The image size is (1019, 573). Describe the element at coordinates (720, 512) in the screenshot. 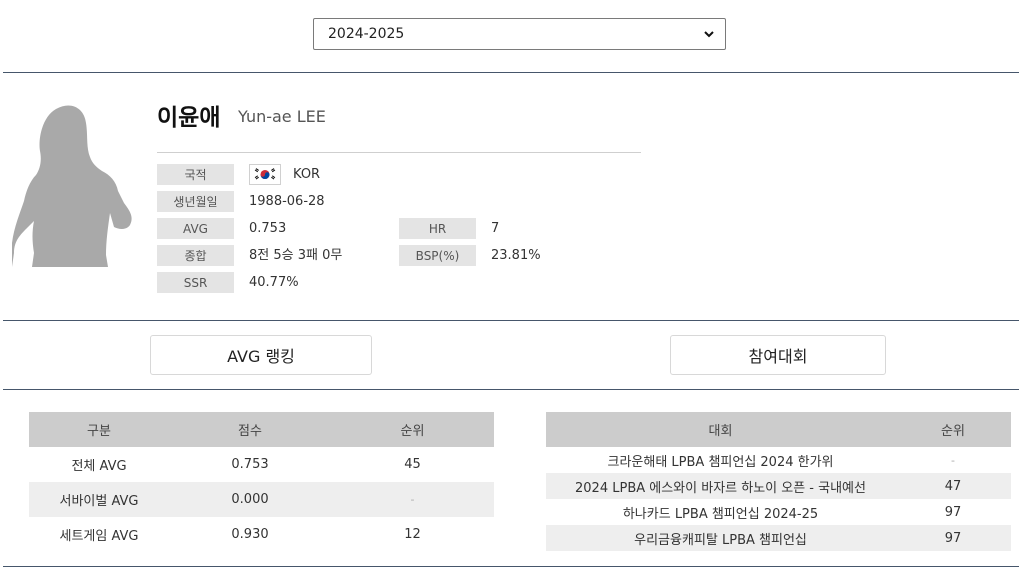

I see `tournament-name: 하나카드 LPBA 챔피언십 2024-25` at that location.